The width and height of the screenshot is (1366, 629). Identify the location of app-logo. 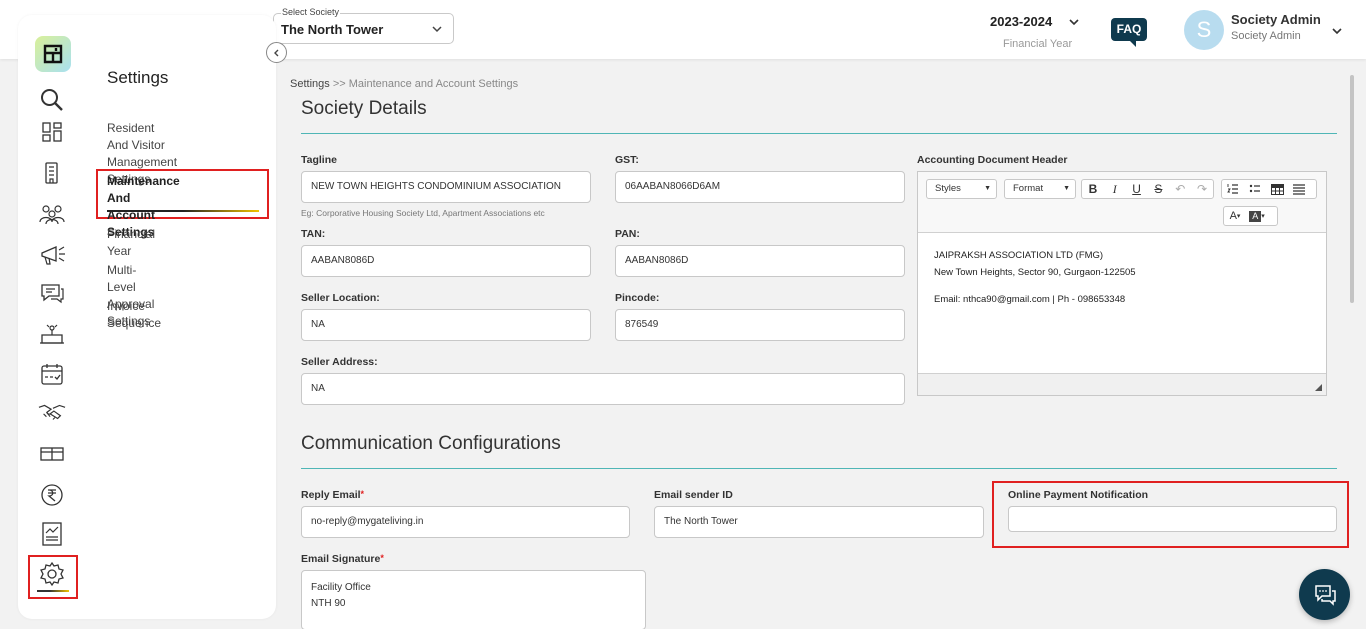
(53, 54).